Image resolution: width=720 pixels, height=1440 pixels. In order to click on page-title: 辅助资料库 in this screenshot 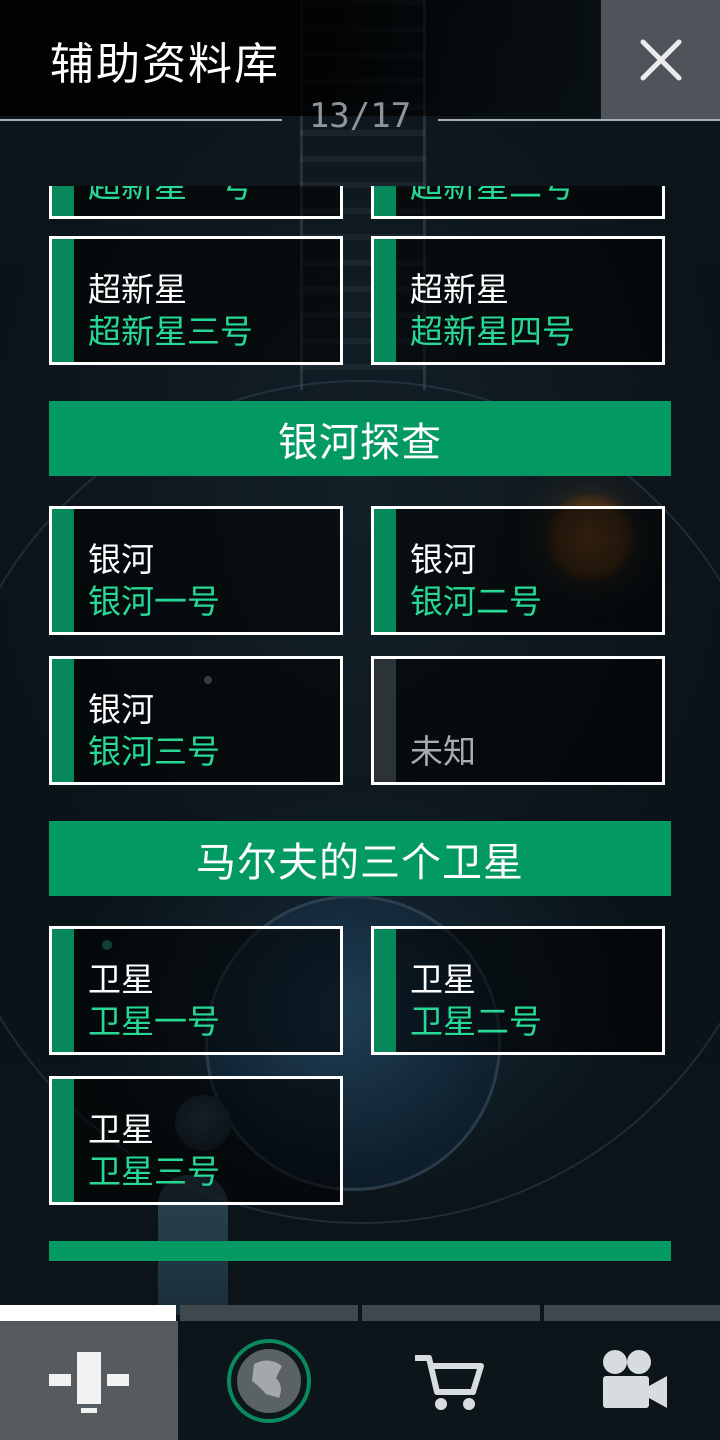, I will do `click(165, 64)`.